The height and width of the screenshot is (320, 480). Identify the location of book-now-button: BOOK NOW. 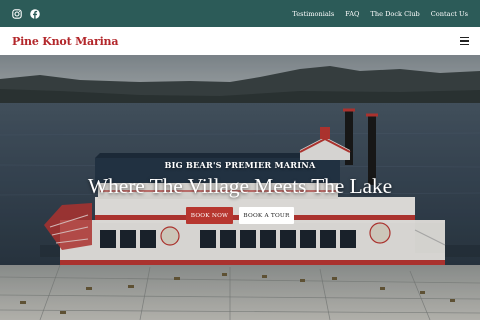
(209, 215).